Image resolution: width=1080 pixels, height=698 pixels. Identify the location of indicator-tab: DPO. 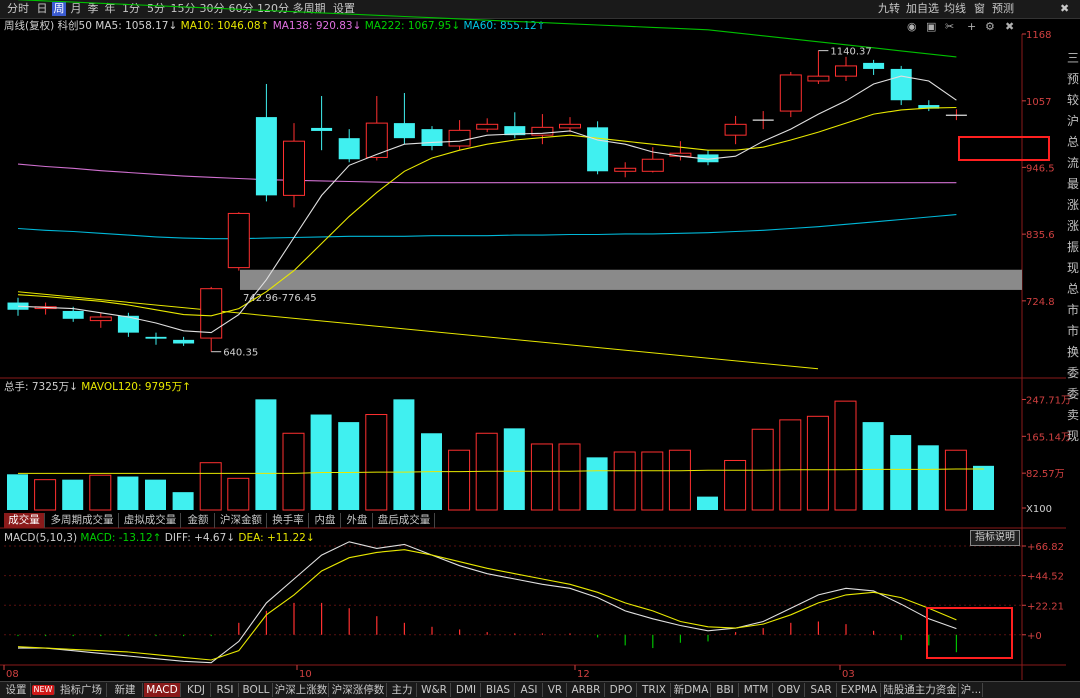
(621, 690).